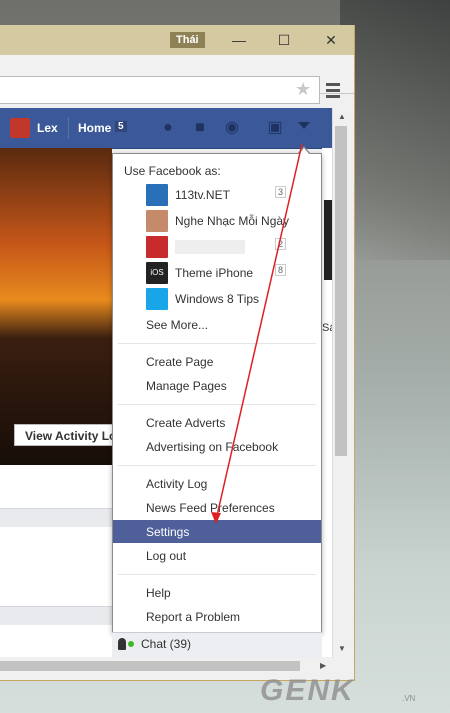 The image size is (450, 713). I want to click on arrow-head-icon, so click(216, 518).